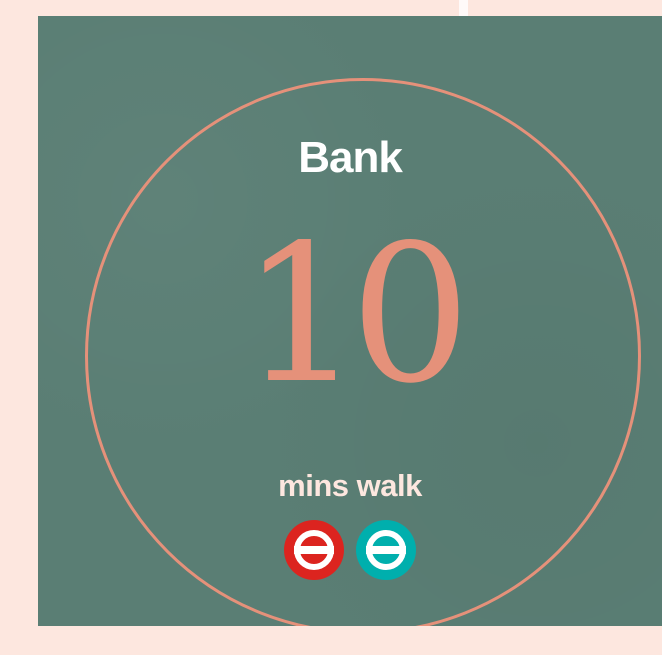  What do you see at coordinates (350, 550) in the screenshot?
I see `line-icons` at bounding box center [350, 550].